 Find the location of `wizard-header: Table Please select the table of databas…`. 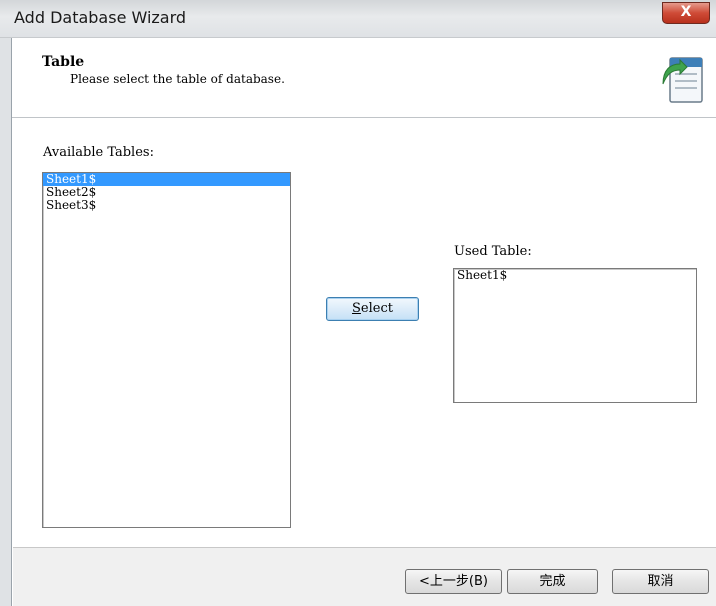

wizard-header: Table Please select the table of databas… is located at coordinates (364, 78).